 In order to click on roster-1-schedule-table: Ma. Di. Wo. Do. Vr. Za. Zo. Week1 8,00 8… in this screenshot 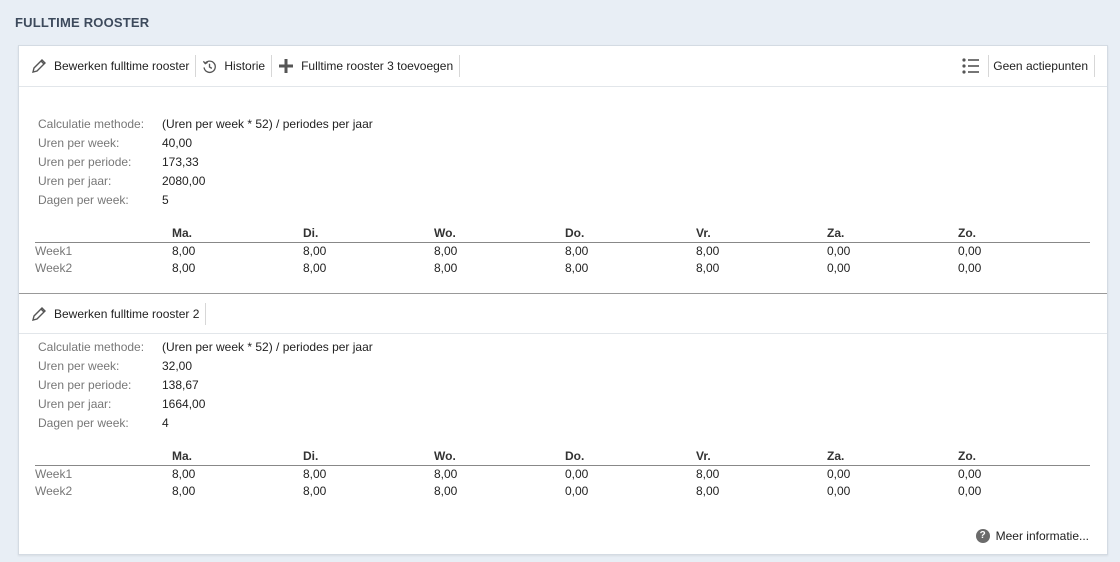, I will do `click(562, 250)`.